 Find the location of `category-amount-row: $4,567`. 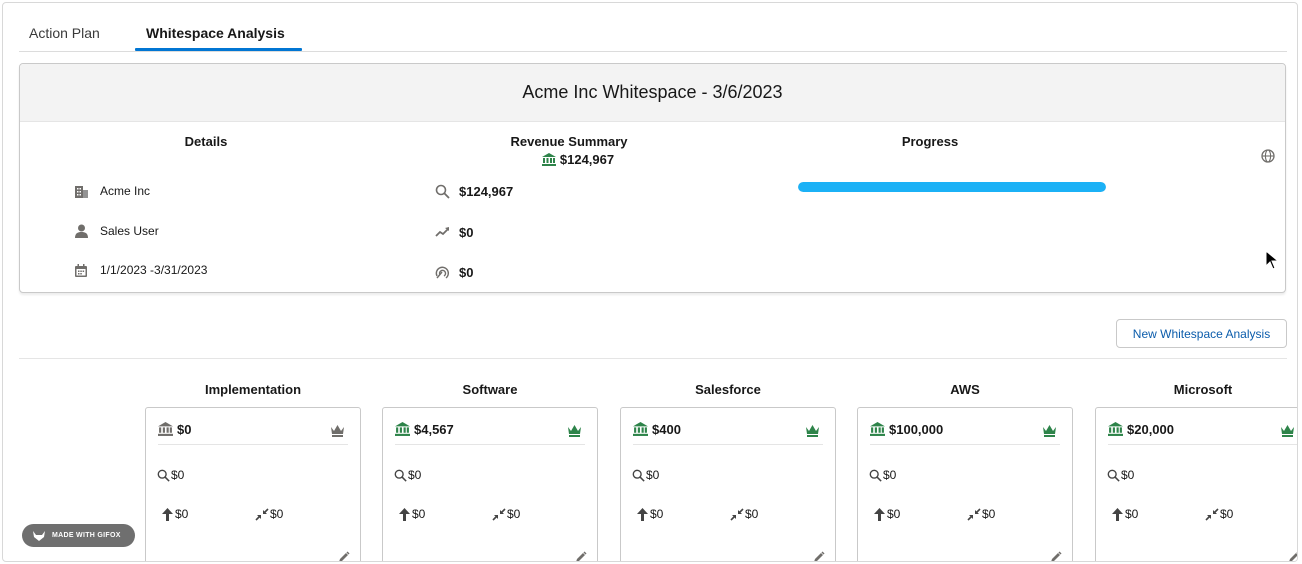

category-amount-row: $4,567 is located at coordinates (490, 433).